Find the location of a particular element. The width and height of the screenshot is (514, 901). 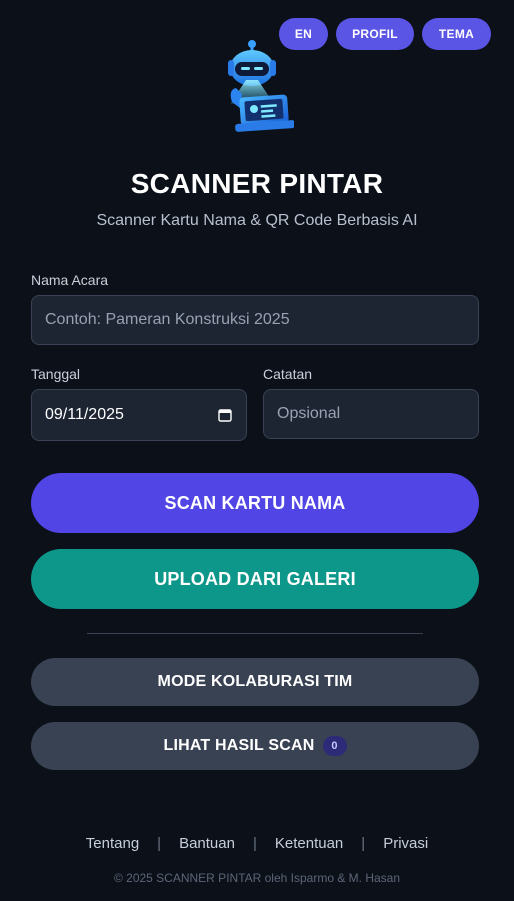

upload-gallery-button: UPLOAD DARI GALERI is located at coordinates (255, 579).